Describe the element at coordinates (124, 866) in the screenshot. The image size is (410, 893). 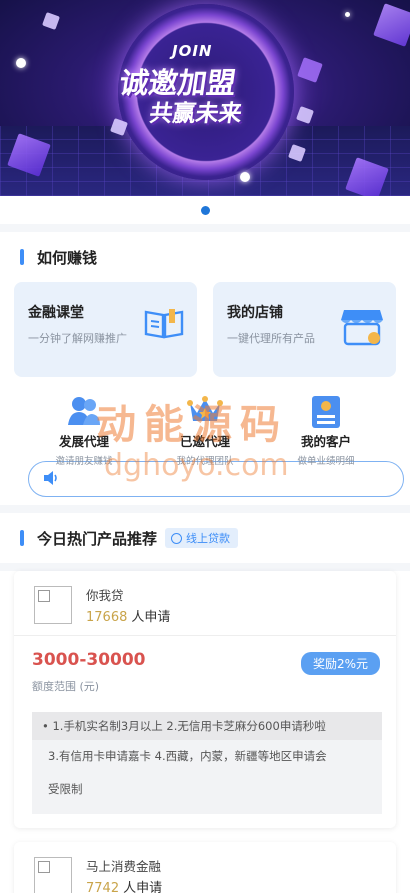
I see `product-name: 马上消费金融` at that location.